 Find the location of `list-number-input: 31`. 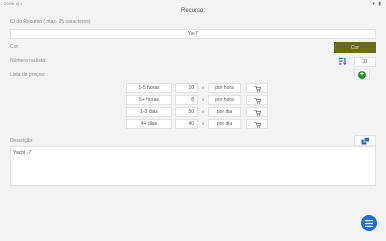

list-number-input: 31 is located at coordinates (365, 62).